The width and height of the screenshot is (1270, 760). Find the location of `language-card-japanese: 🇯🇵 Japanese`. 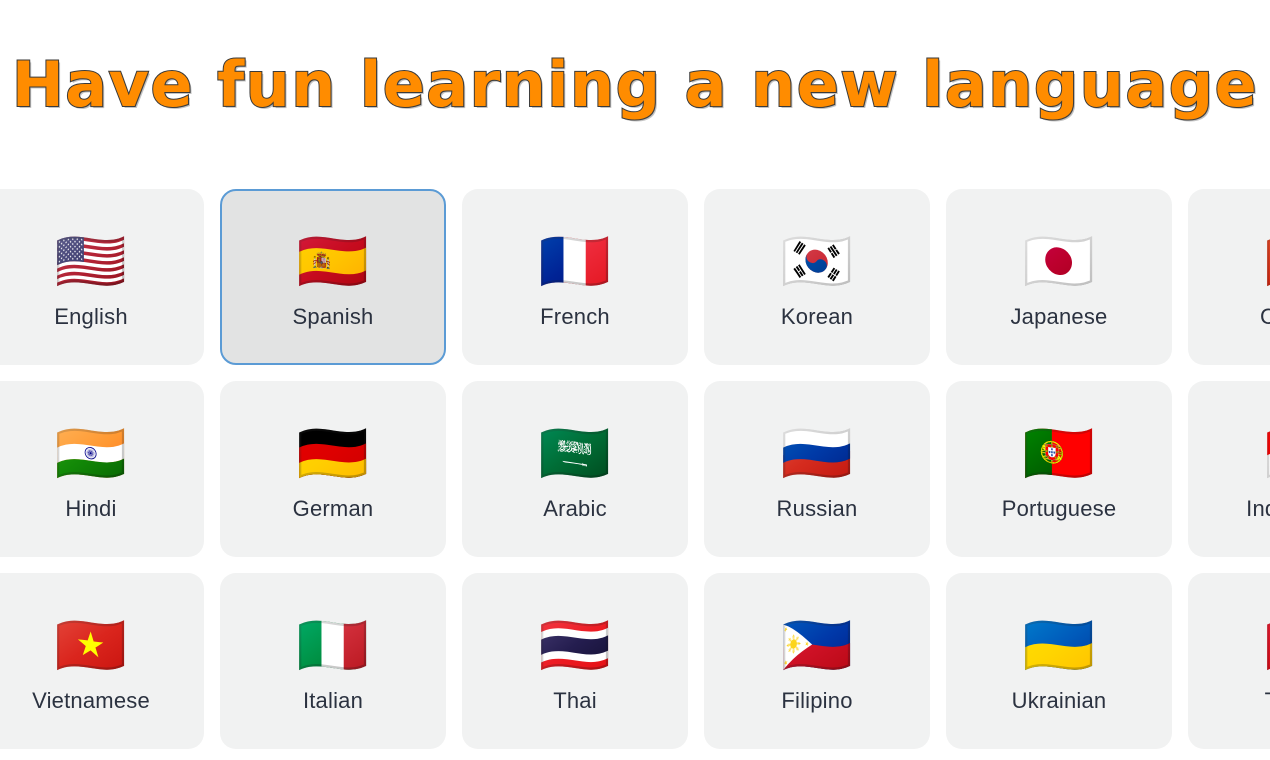

language-card-japanese: 🇯🇵 Japanese is located at coordinates (1059, 277).